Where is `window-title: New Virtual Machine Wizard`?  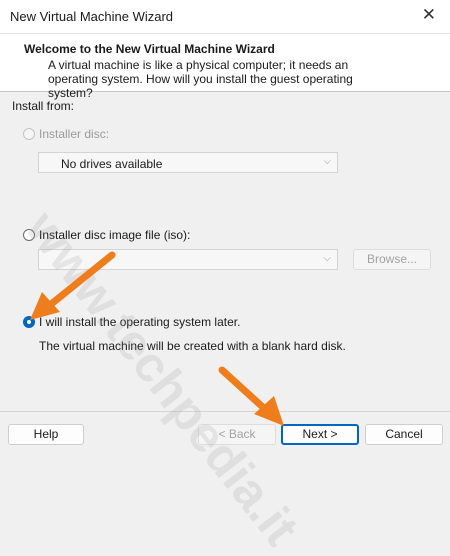
window-title: New Virtual Machine Wizard is located at coordinates (92, 16).